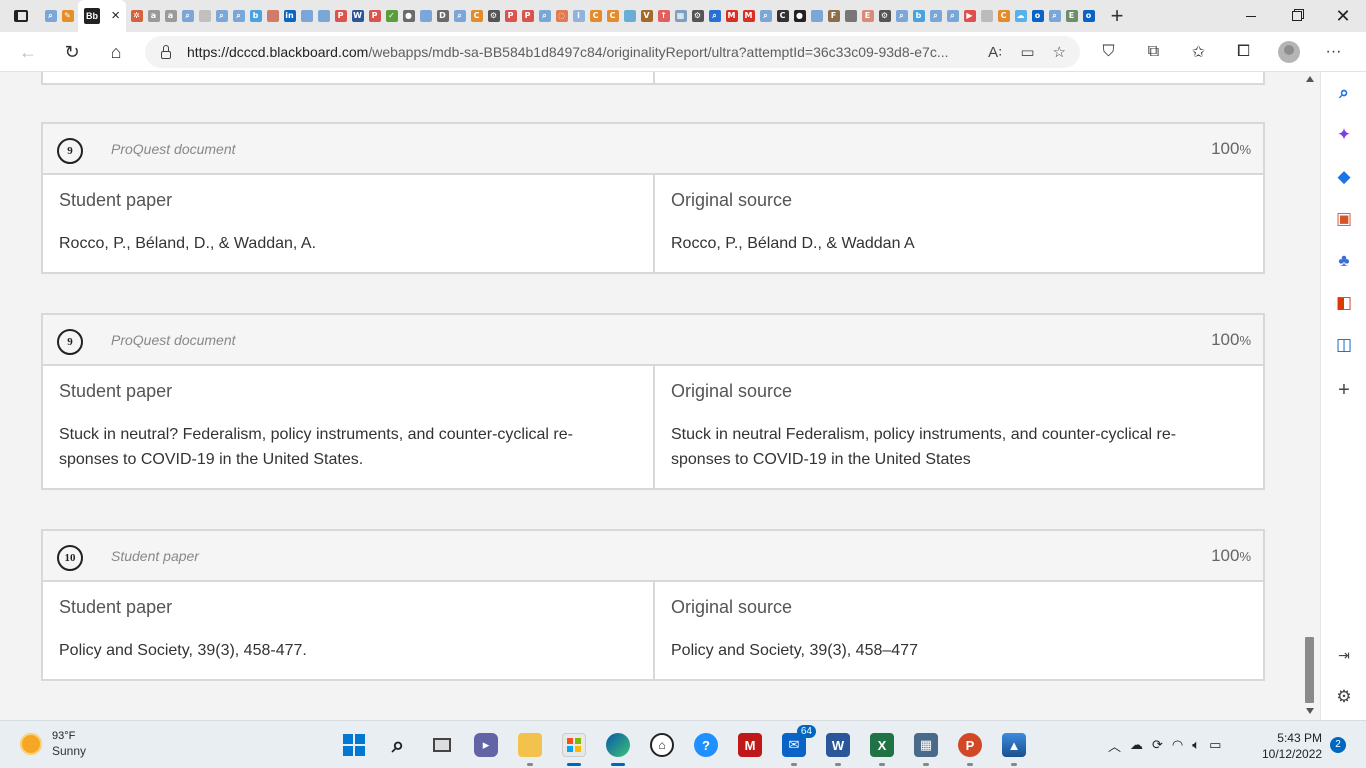  Describe the element at coordinates (882, 747) in the screenshot. I see `excel-button: X` at that location.